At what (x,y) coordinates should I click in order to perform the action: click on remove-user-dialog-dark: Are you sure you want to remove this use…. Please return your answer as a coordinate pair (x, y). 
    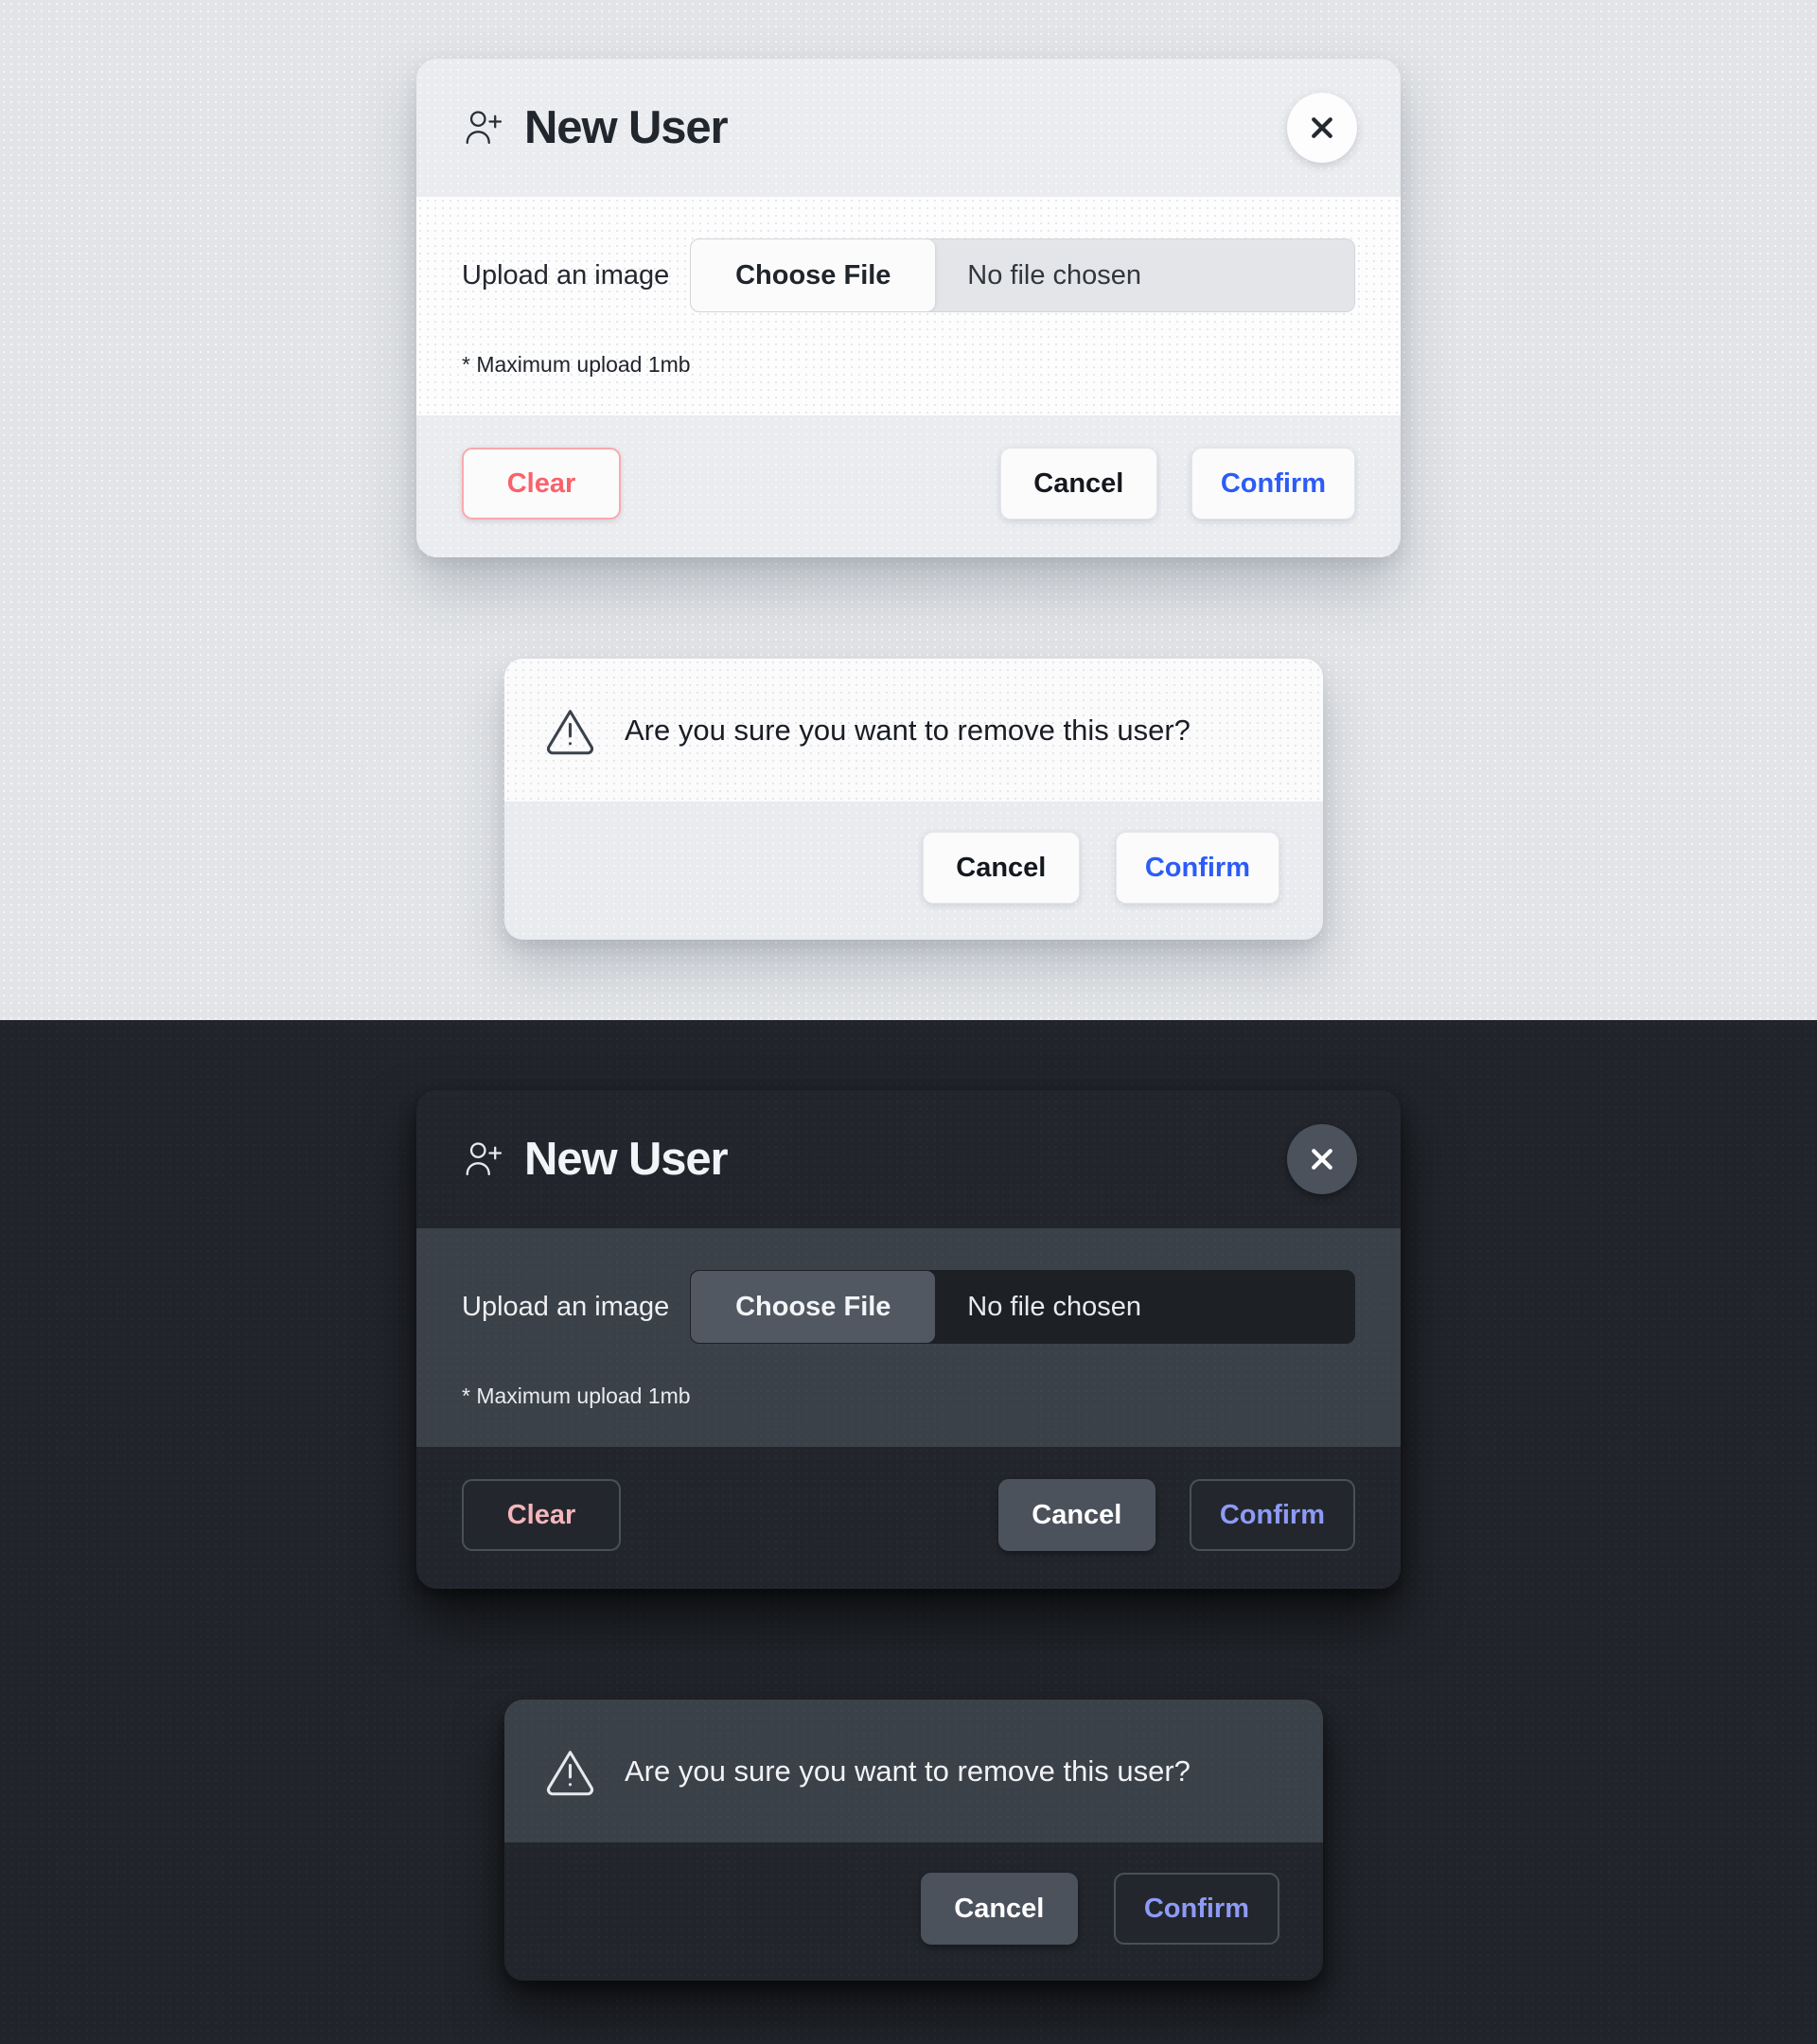
    Looking at the image, I should click on (914, 1840).